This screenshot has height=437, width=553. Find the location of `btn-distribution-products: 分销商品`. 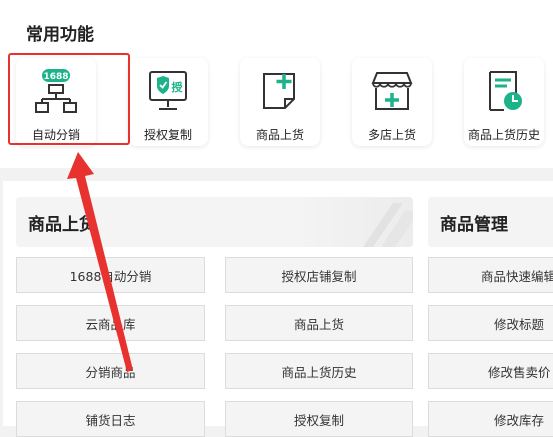

btn-distribution-products: 分销商品 is located at coordinates (110, 371).